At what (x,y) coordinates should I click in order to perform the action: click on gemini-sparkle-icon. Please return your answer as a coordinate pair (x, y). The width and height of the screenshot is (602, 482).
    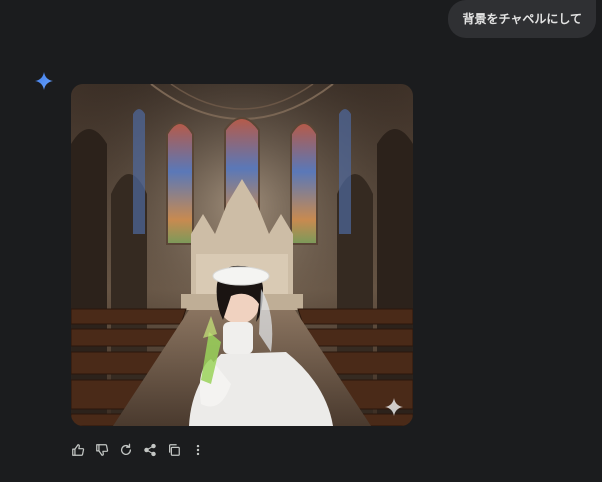
    Looking at the image, I should click on (44, 81).